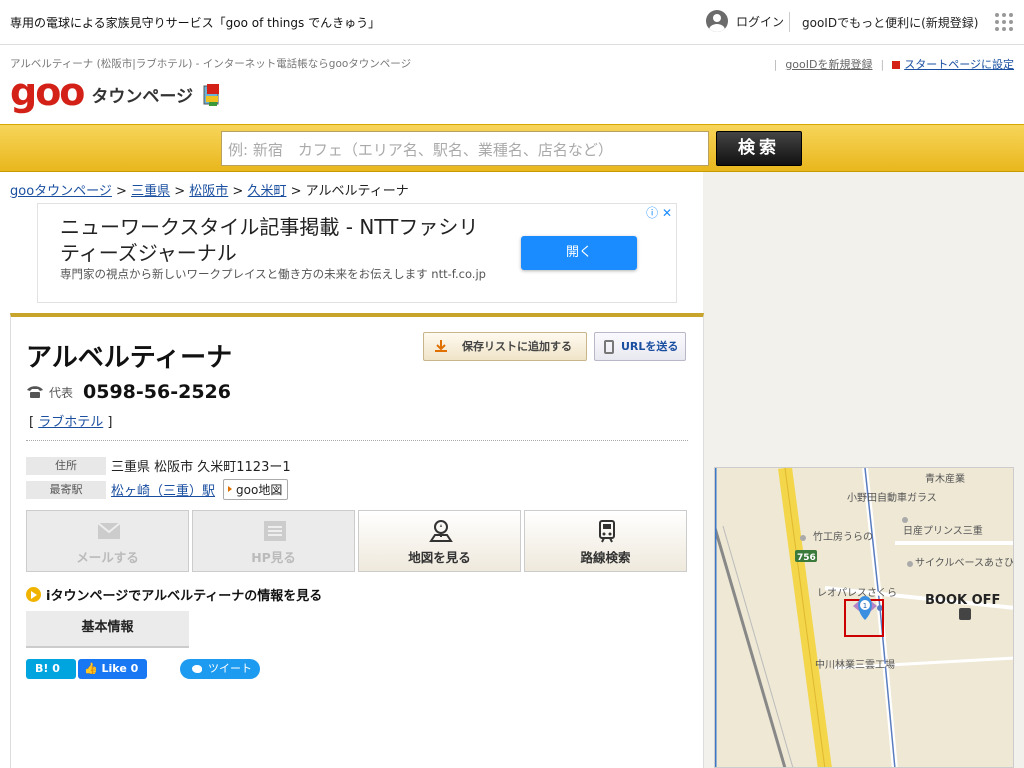  What do you see at coordinates (47, 92) in the screenshot?
I see `goo-logo-text: goo` at bounding box center [47, 92].